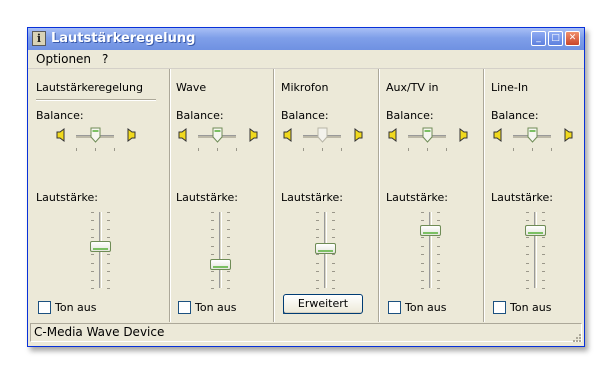 This screenshot has height=373, width=613. Describe the element at coordinates (306, 39) in the screenshot. I see `title-bar: i Lautstärkeregelung _ □ ✕` at that location.